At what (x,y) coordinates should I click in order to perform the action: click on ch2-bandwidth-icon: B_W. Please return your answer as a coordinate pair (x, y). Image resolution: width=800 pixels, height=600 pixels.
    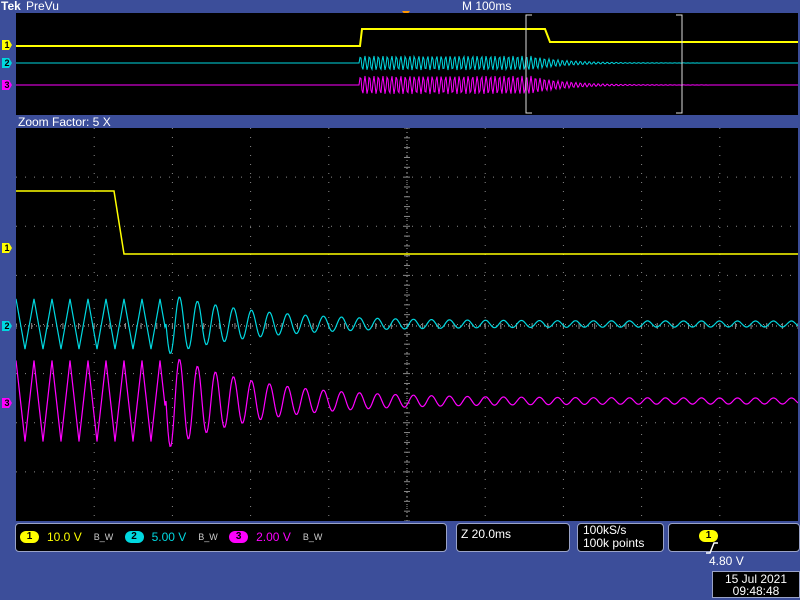
    Looking at the image, I should click on (208, 536).